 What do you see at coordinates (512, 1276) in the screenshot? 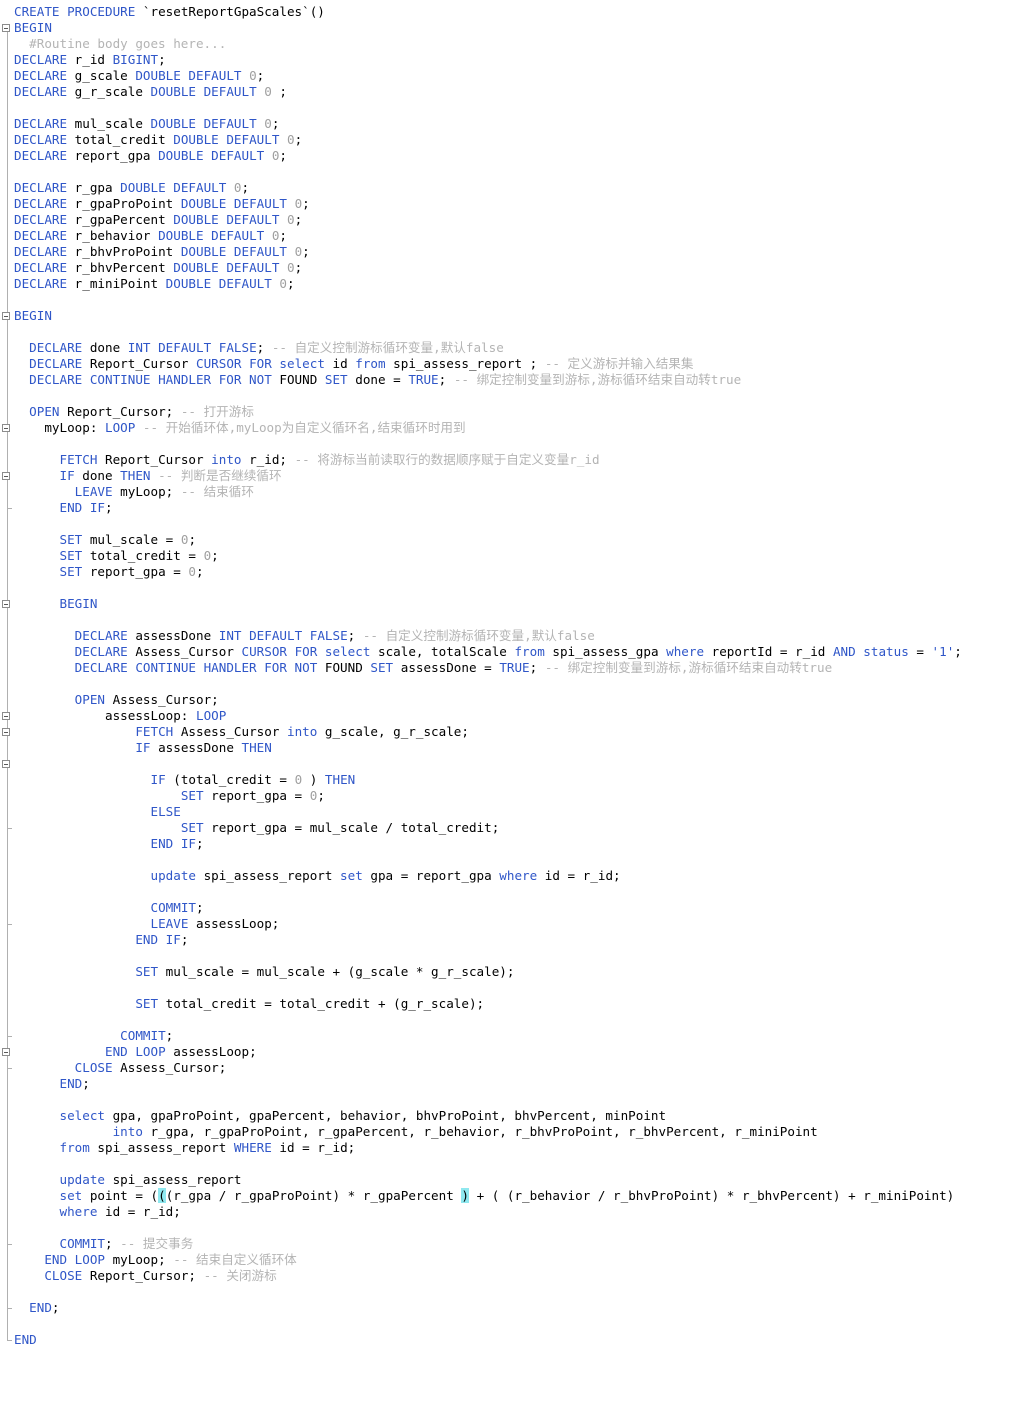
I see `code-line: CLOSE Report_Cursor; -- 关闭游标` at bounding box center [512, 1276].